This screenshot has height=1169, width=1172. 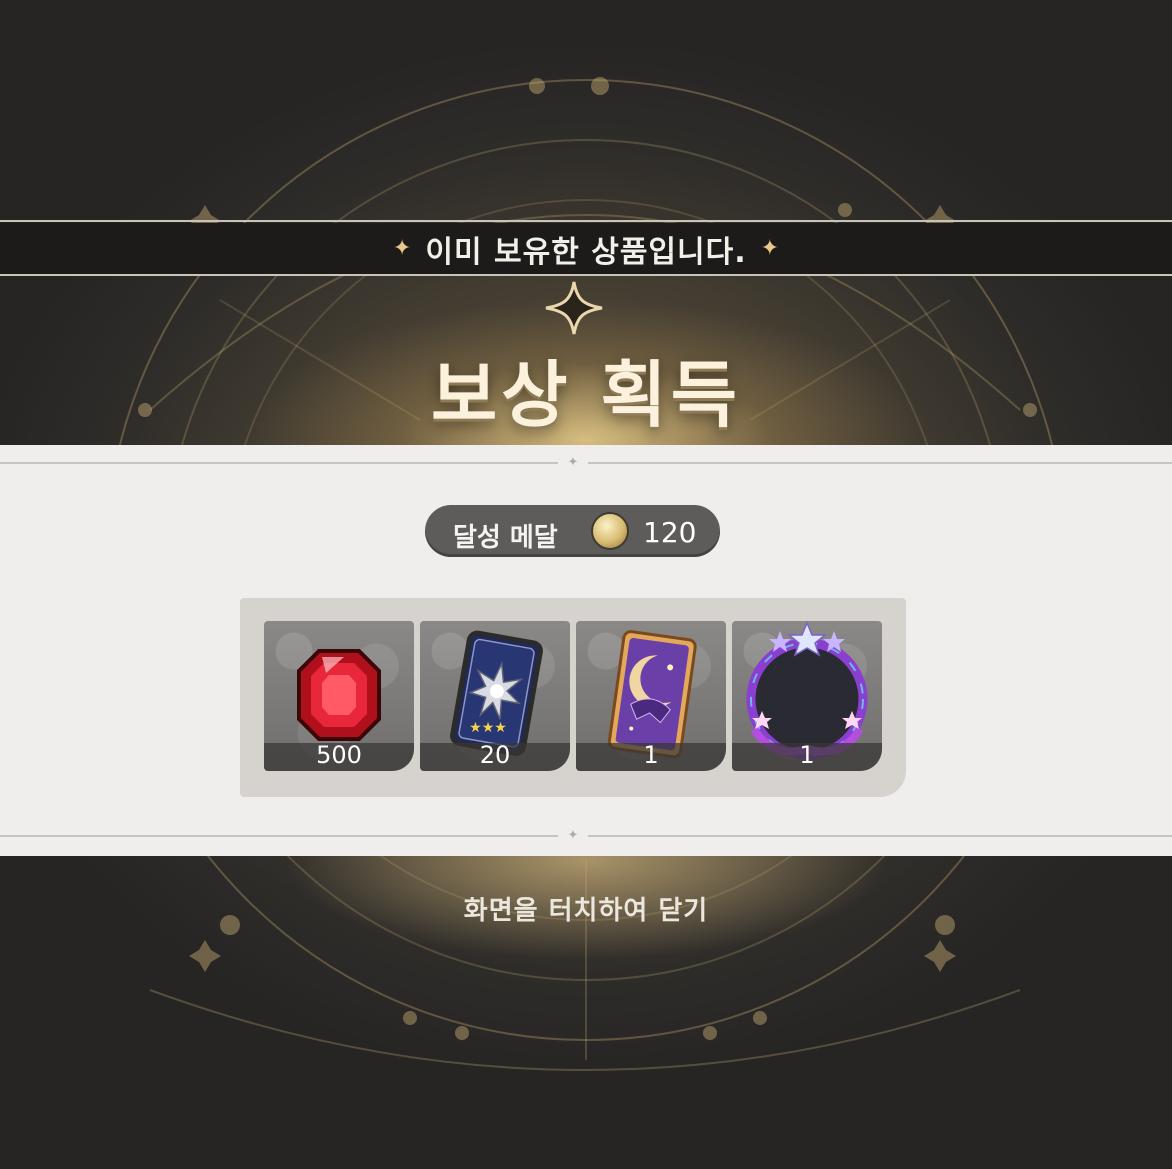 I want to click on reward-item-moon-card: 1, so click(x=651, y=696).